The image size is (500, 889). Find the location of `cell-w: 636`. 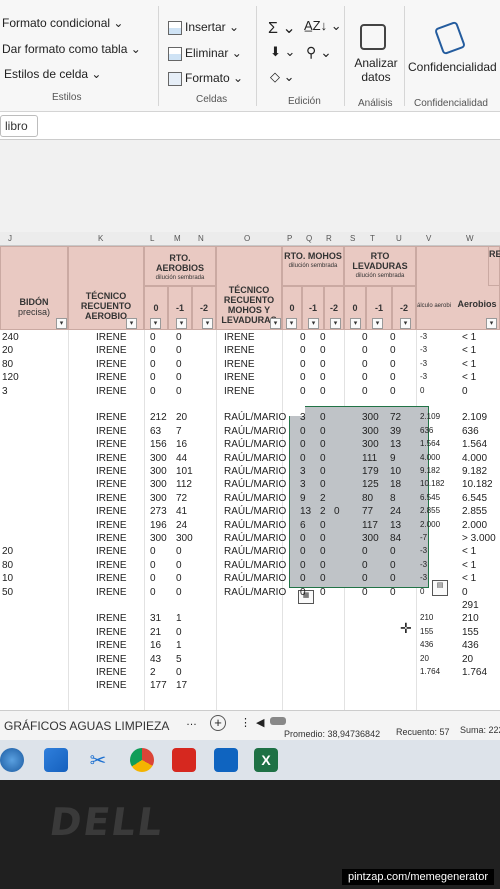

cell-w: 636 is located at coordinates (470, 431).